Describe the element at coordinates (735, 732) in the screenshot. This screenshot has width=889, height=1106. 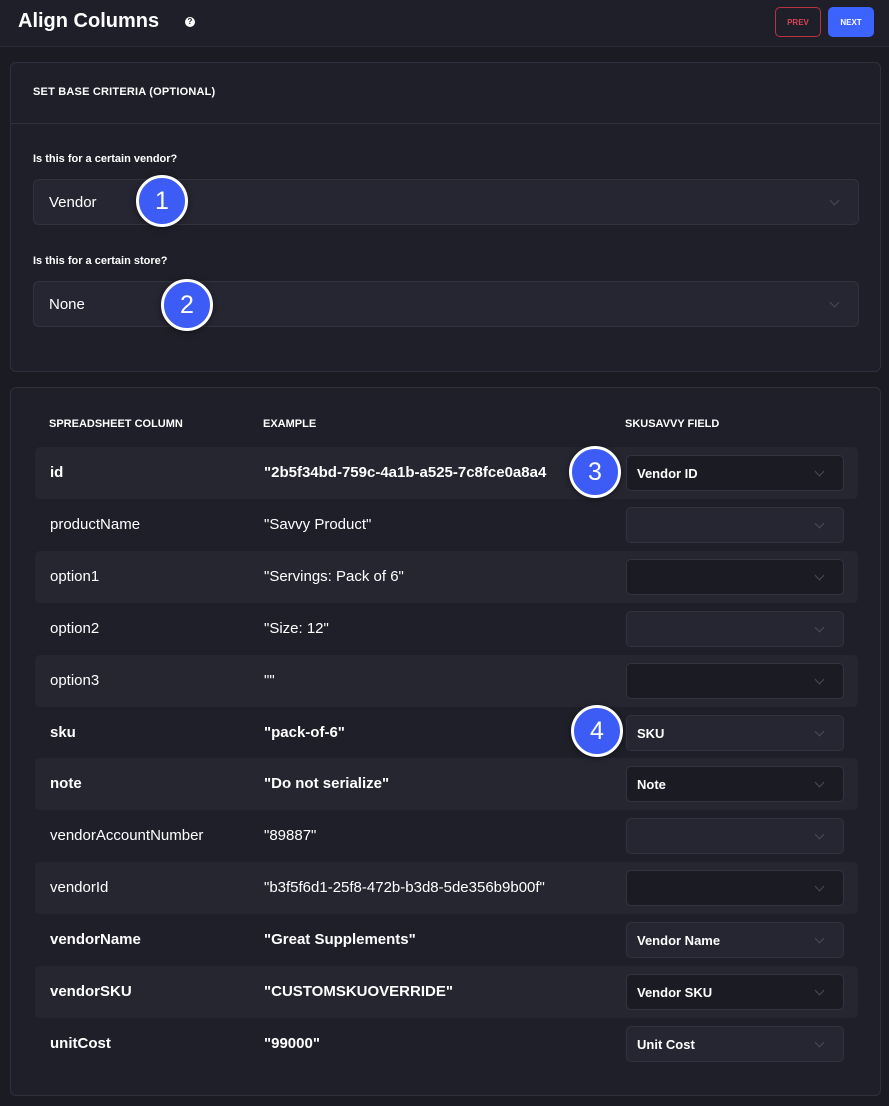
I see `skusavvy-field-select: SKU` at that location.